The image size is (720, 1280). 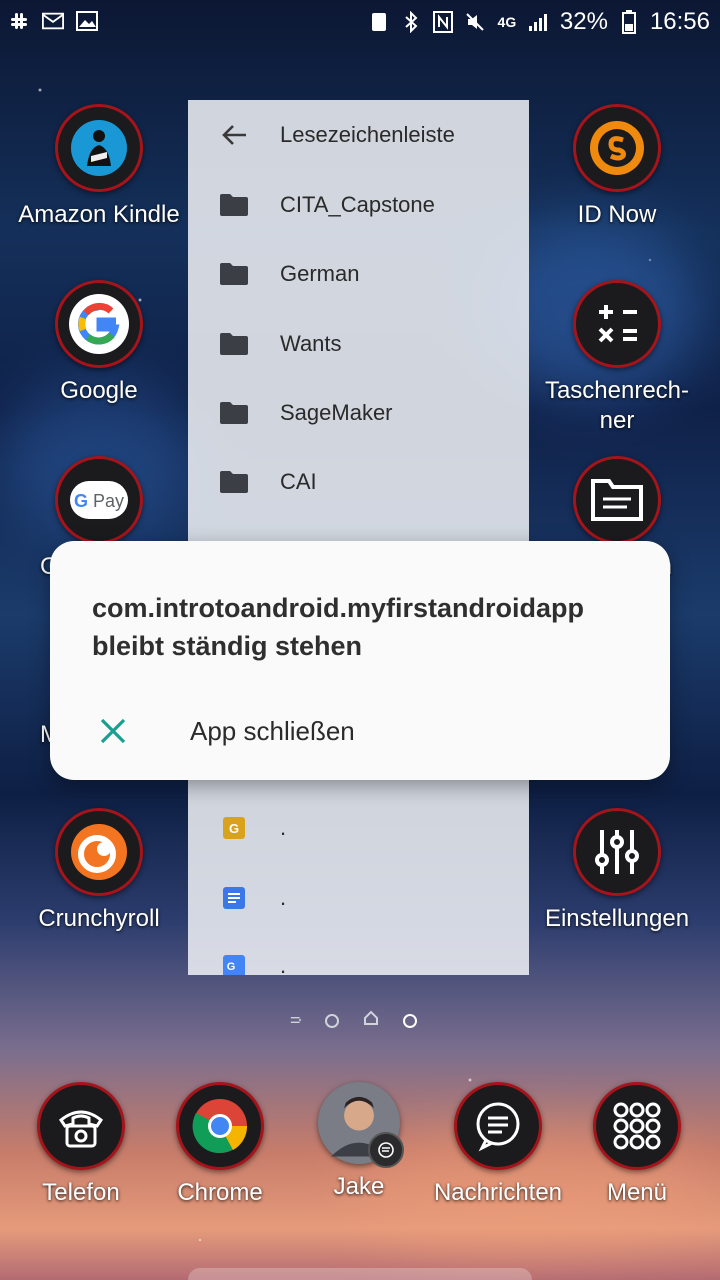 I want to click on page-indicator: =, so click(x=353, y=1020).